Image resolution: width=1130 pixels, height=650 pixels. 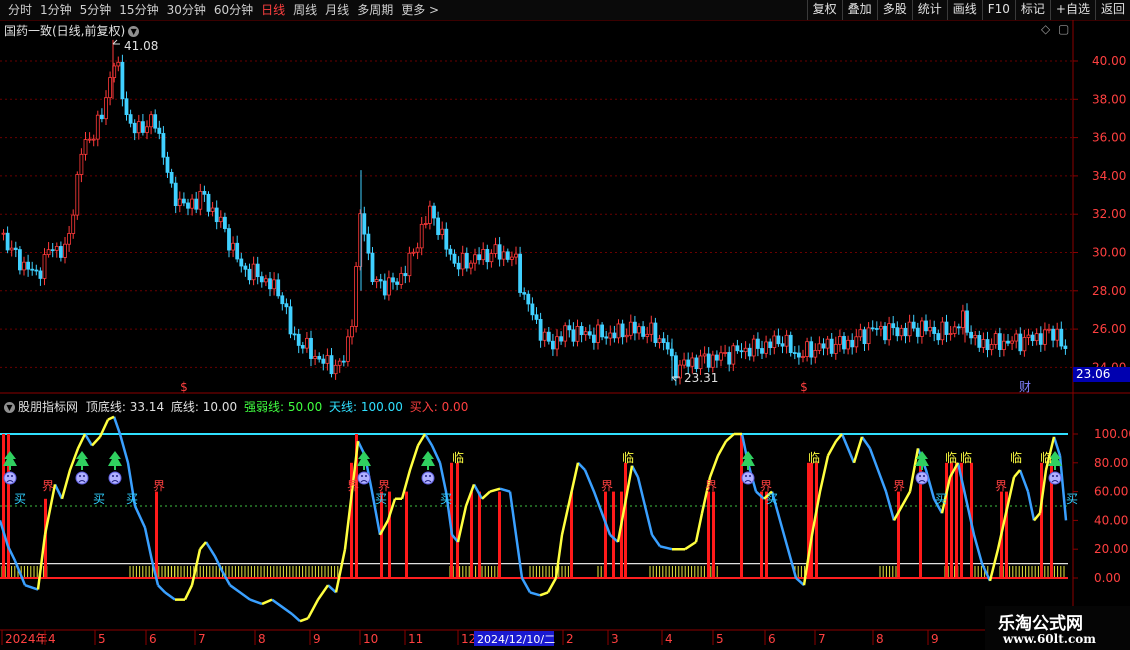 What do you see at coordinates (1109, 176) in the screenshot?
I see `price-axis-label: 34.00` at bounding box center [1109, 176].